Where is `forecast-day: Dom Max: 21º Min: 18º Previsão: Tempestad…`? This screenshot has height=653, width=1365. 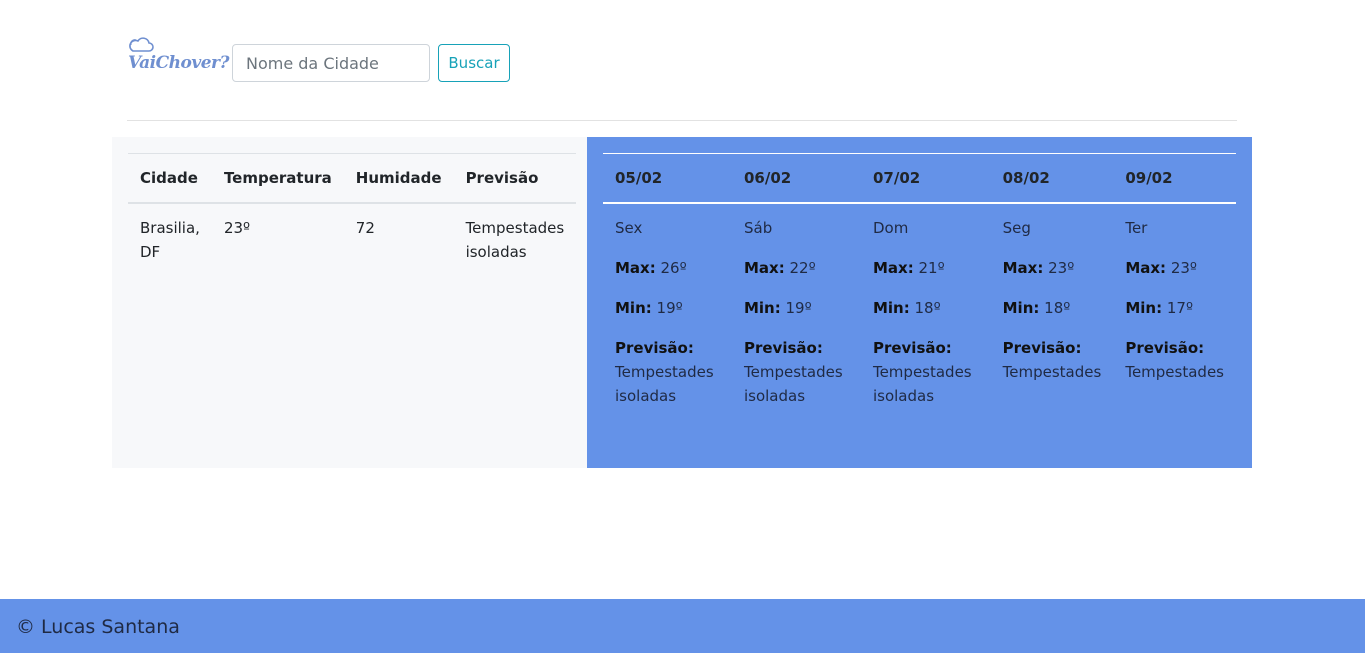
forecast-day: Dom Max: 21º Min: 18º Previsão: Tempestad… is located at coordinates (926, 311).